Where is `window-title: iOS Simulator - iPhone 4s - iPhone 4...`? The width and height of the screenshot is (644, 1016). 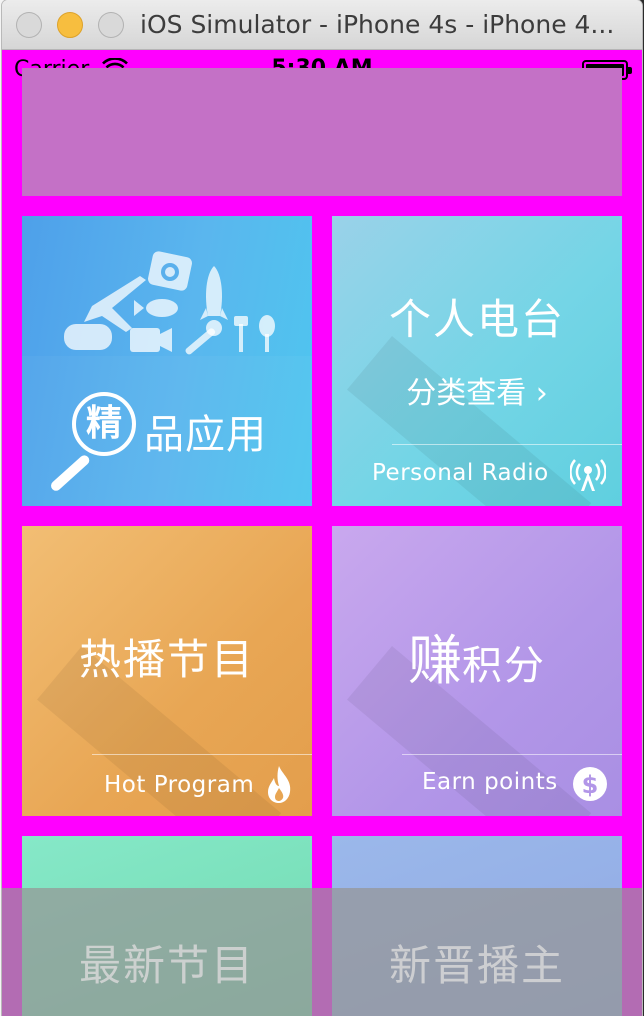
window-title: iOS Simulator - iPhone 4s - iPhone 4... is located at coordinates (377, 24).